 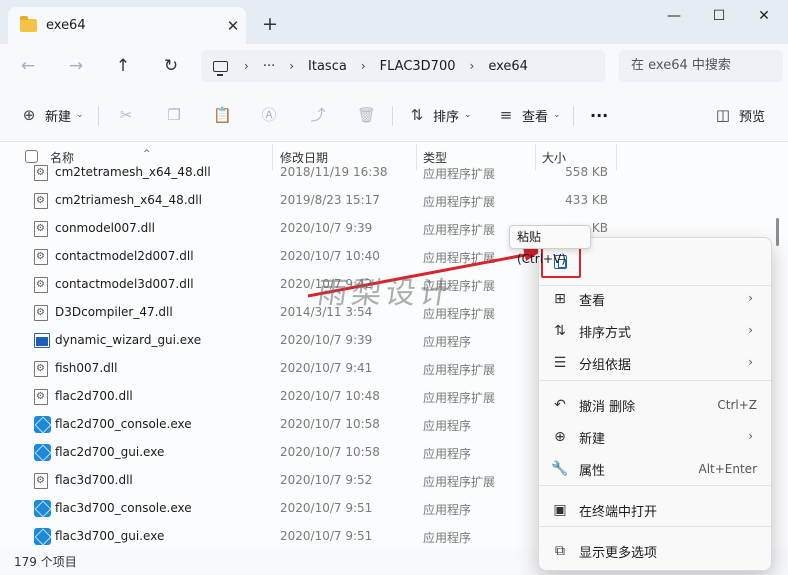 I want to click on menu-item-terminal: ▣ 在终端中打开, so click(x=655, y=510).